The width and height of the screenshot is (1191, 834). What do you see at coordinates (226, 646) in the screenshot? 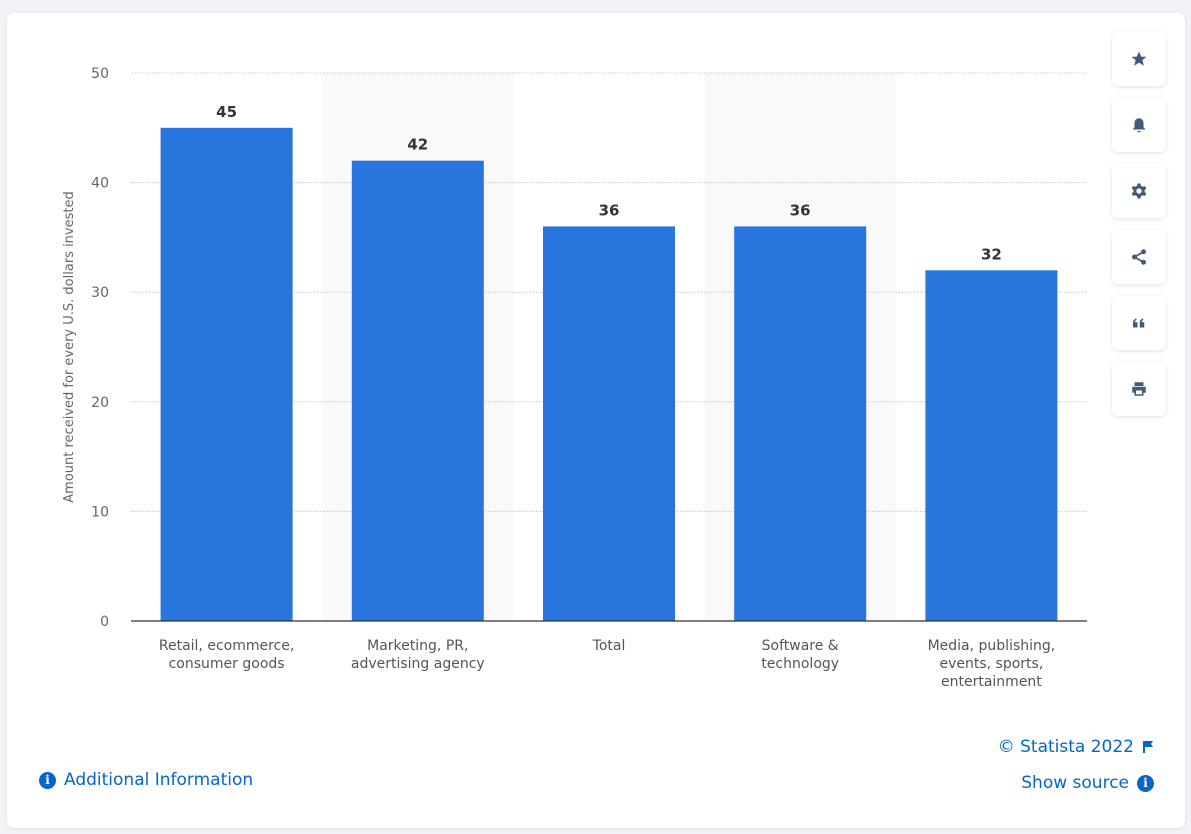
I see `x-tick-label-line: Retail, ecommerce,` at bounding box center [226, 646].